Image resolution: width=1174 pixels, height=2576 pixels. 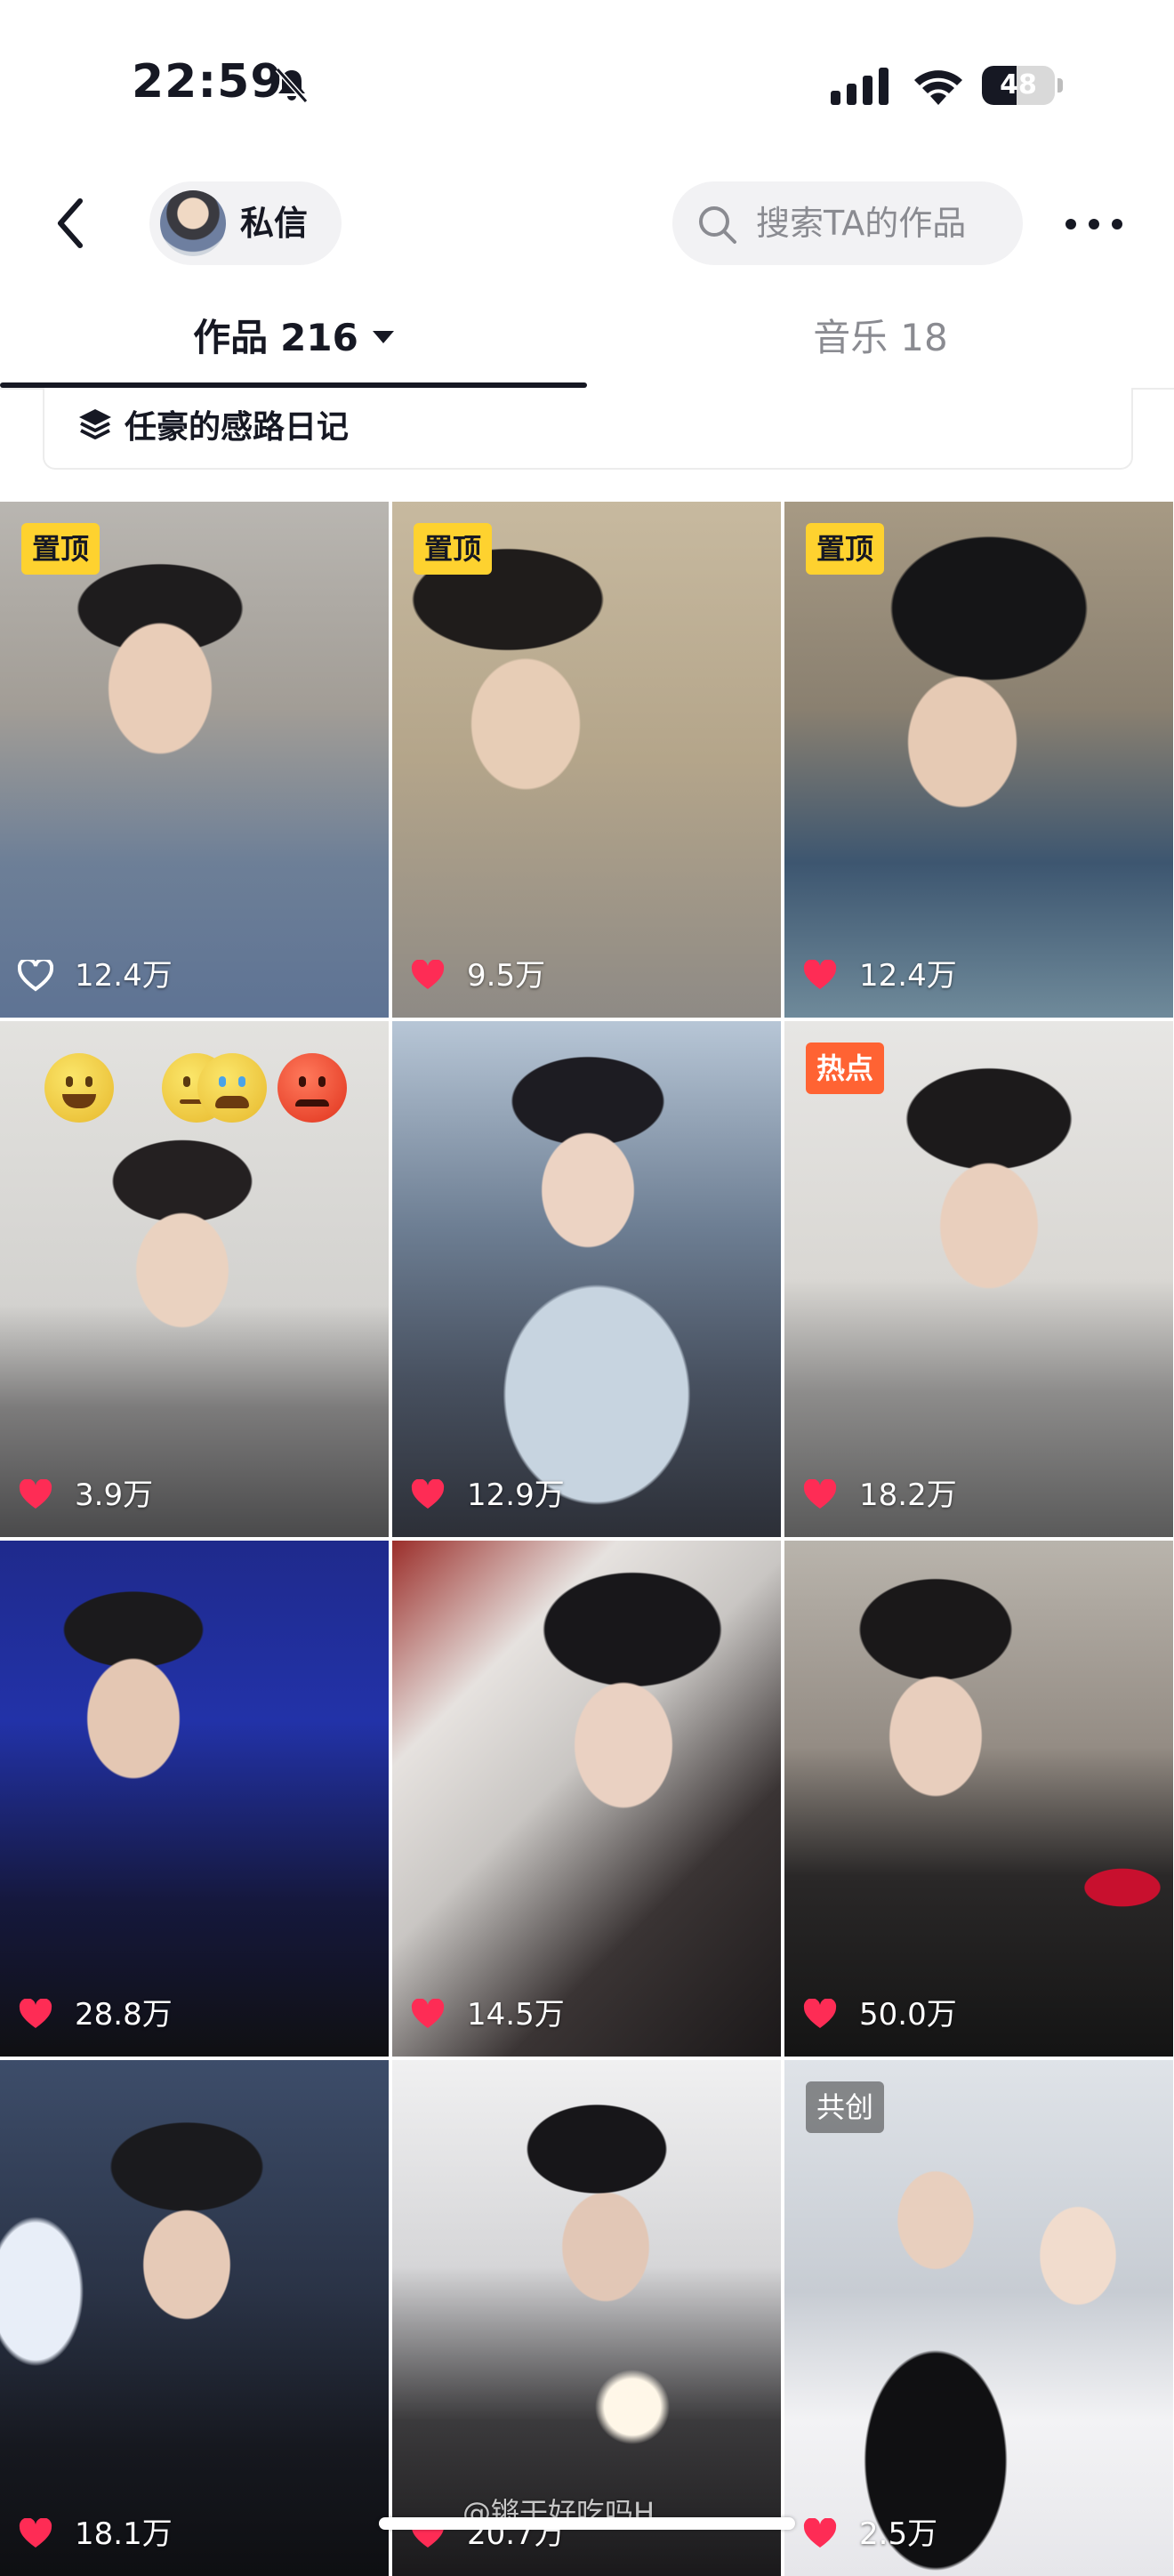 I want to click on status-bar: 22:59 48, so click(x=587, y=84).